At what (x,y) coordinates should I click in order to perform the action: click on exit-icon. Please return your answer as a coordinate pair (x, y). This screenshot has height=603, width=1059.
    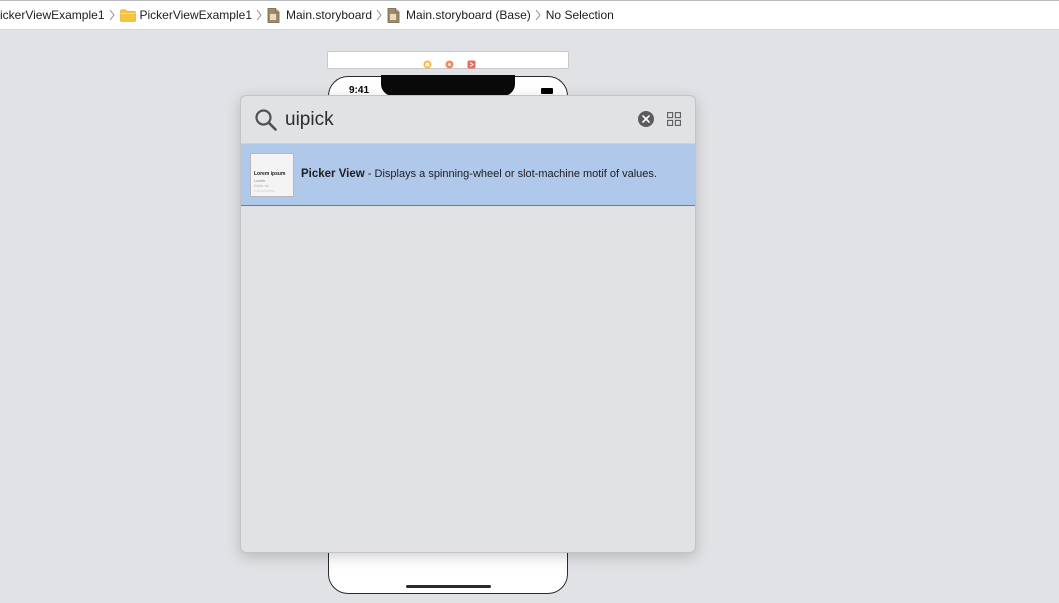
    Looking at the image, I should click on (471, 62).